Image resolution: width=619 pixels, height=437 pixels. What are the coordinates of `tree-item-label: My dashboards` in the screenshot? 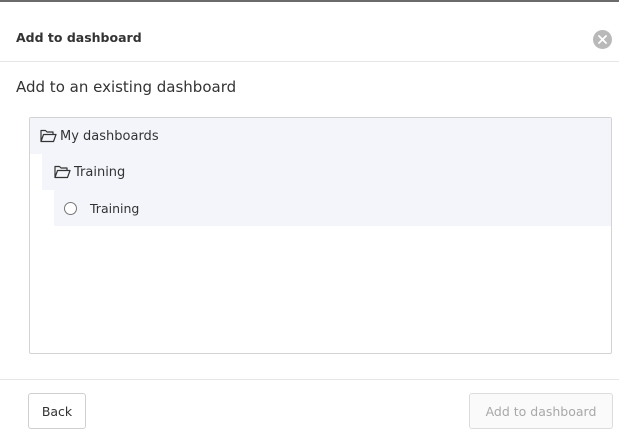 It's located at (109, 136).